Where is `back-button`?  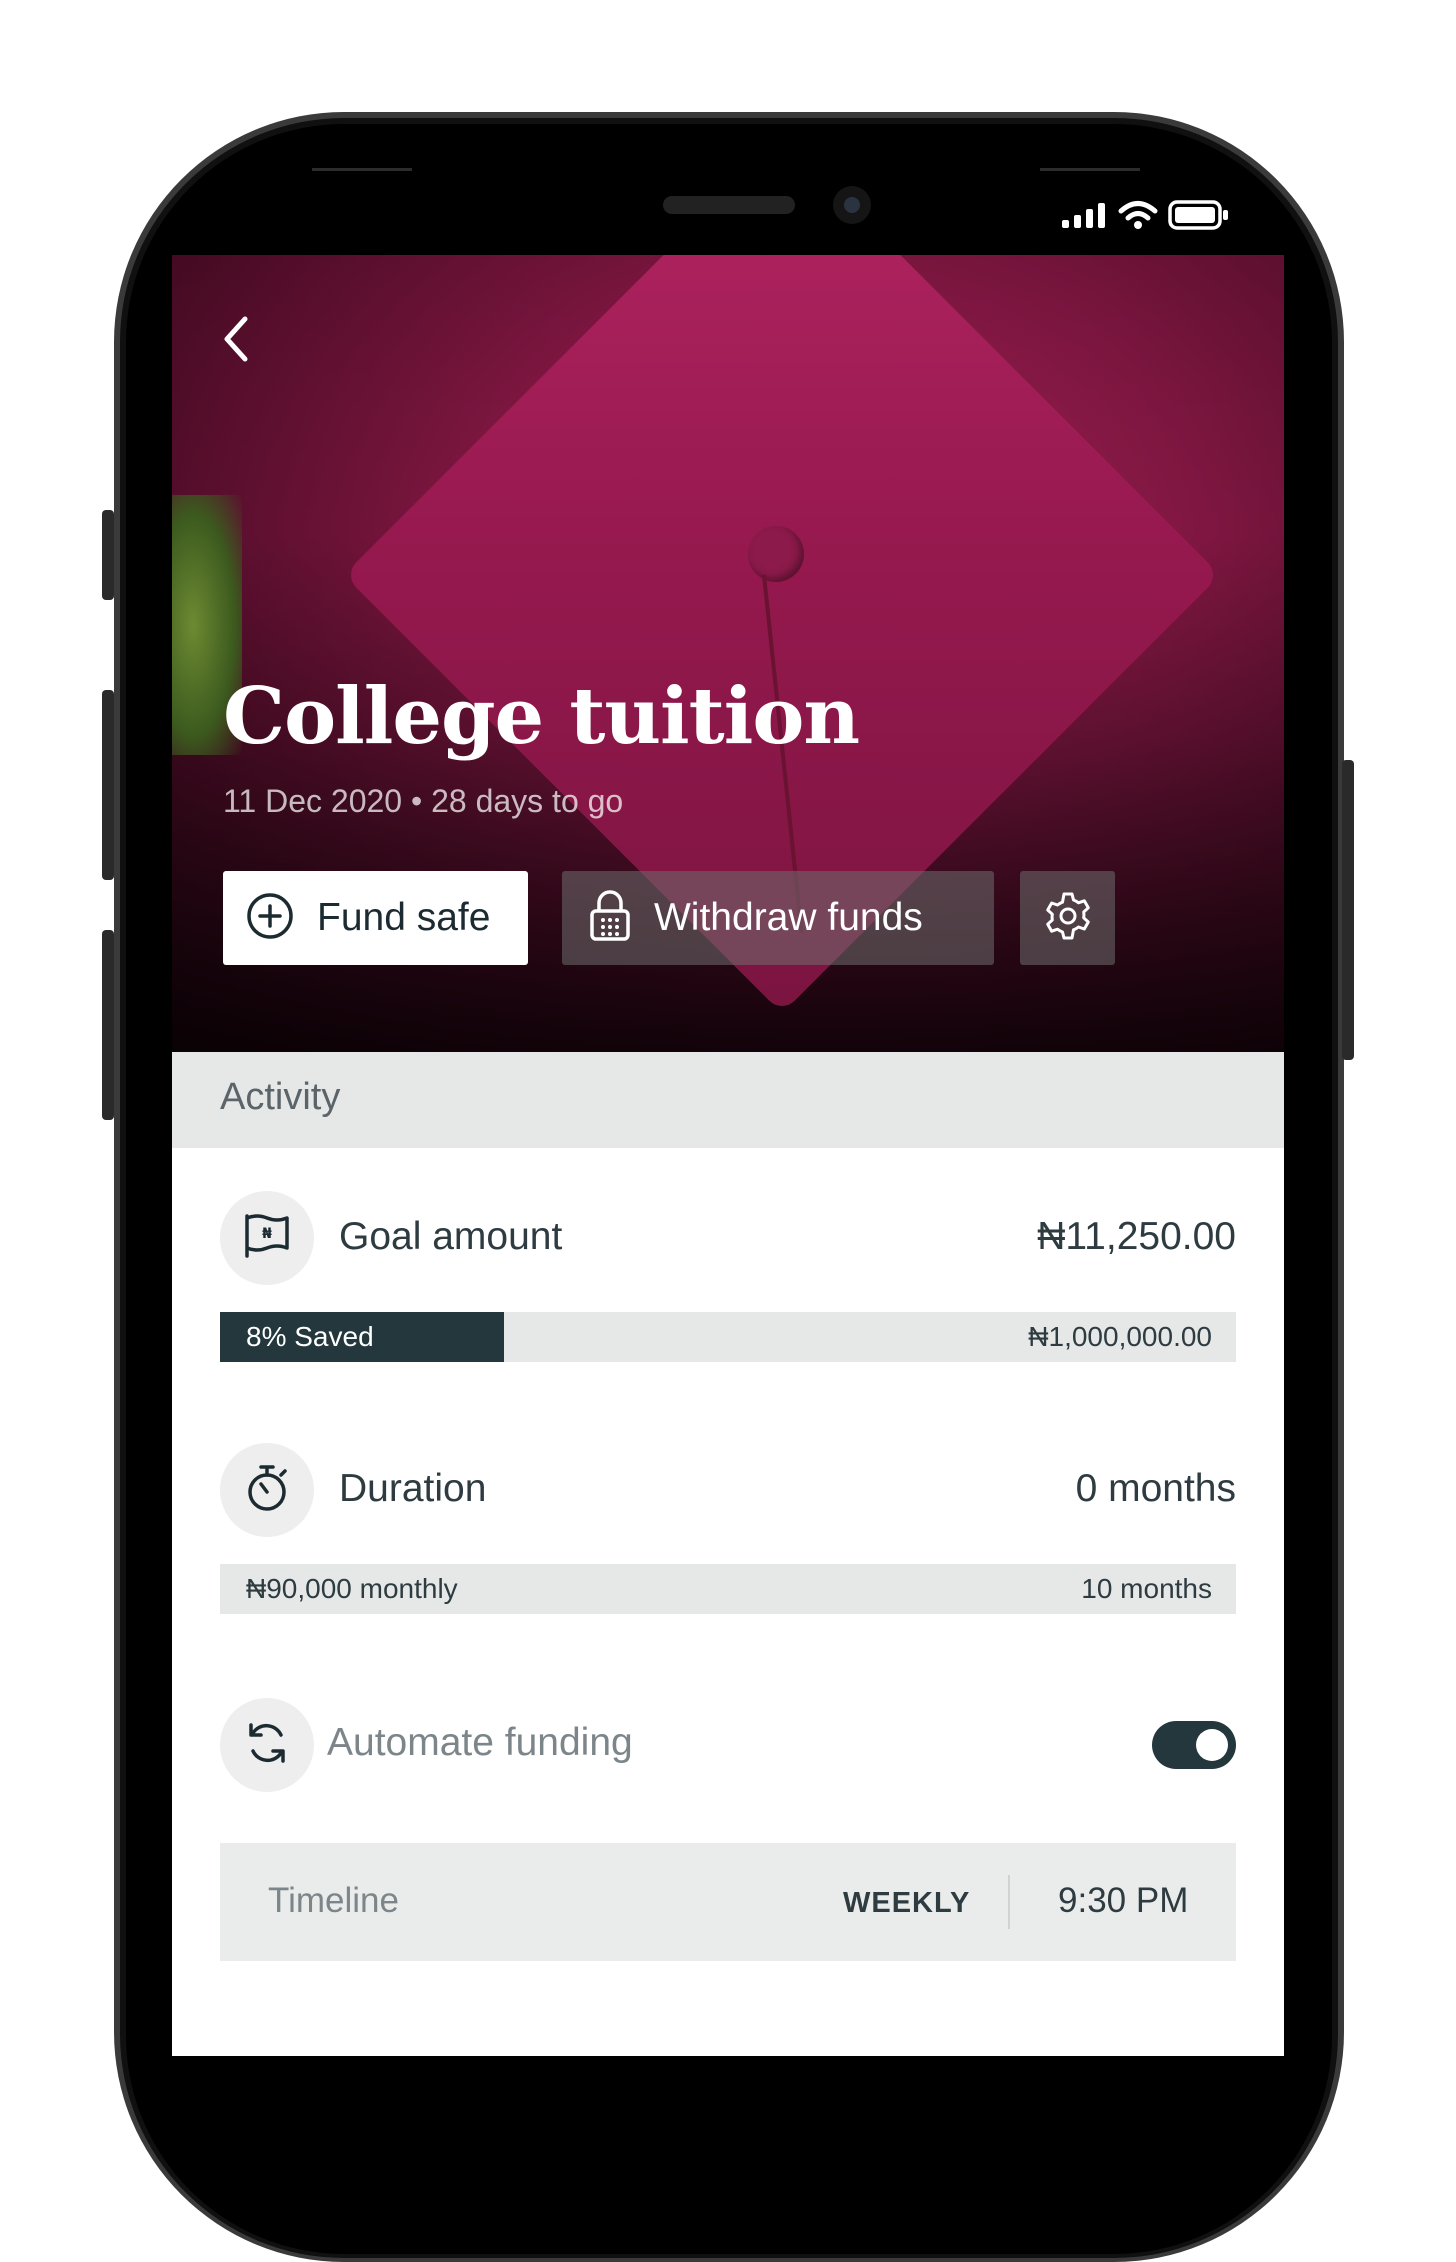
back-button is located at coordinates (237, 339).